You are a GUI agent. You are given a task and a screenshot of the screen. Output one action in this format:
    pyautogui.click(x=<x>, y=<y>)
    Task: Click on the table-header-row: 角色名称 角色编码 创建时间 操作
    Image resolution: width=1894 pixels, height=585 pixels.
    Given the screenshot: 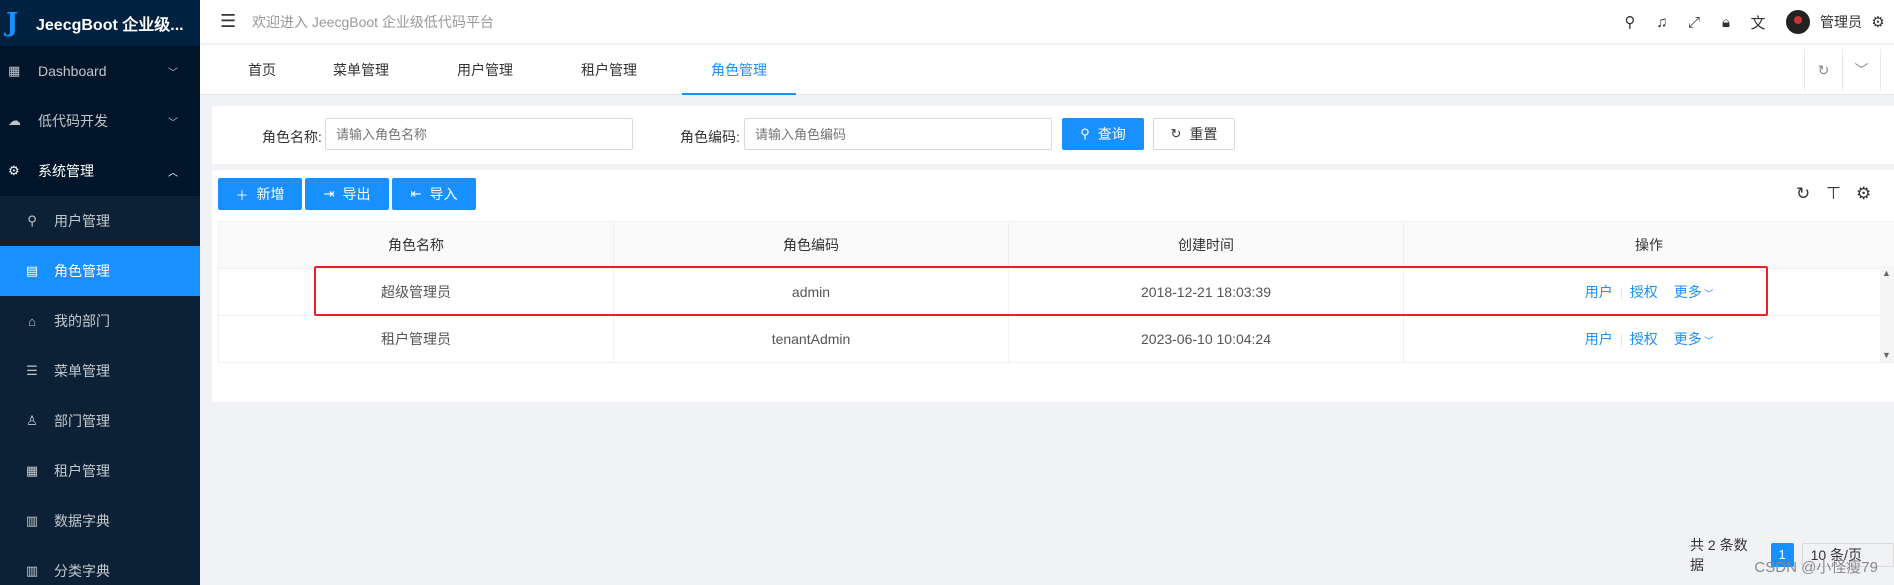 What is the action you would take?
    pyautogui.click(x=1056, y=245)
    